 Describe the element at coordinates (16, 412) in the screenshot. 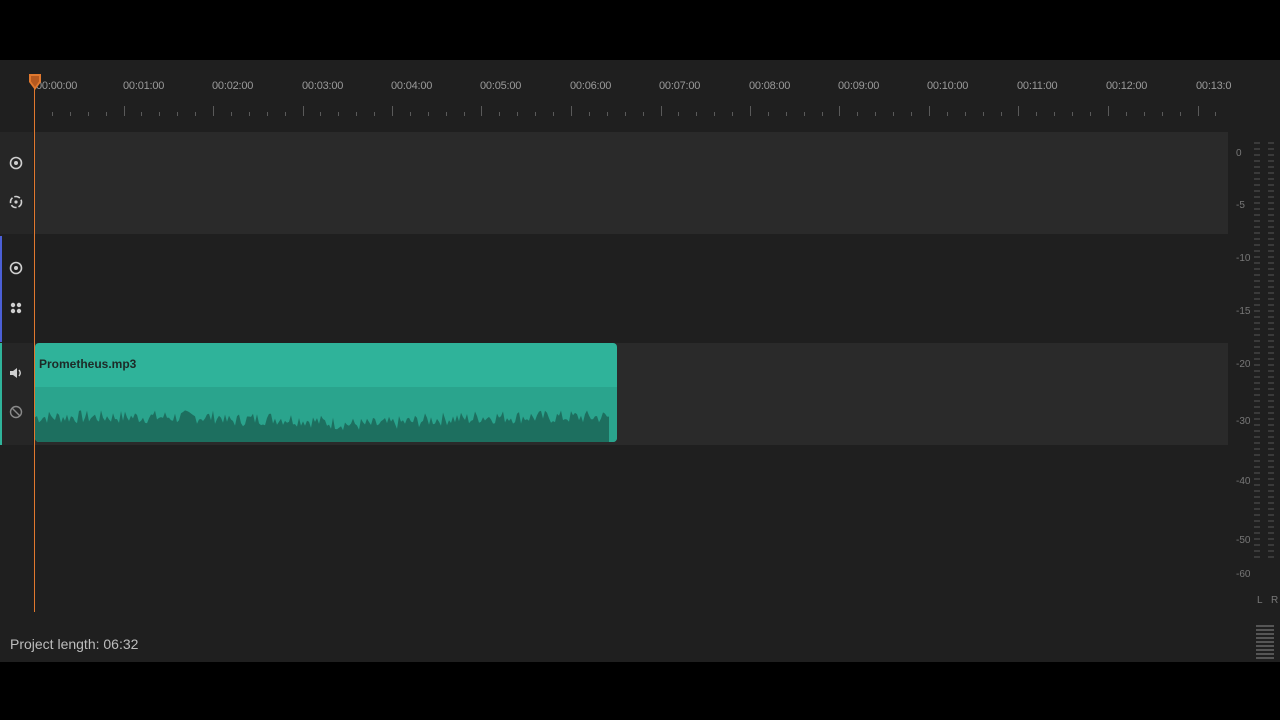

I see `link-icon` at that location.